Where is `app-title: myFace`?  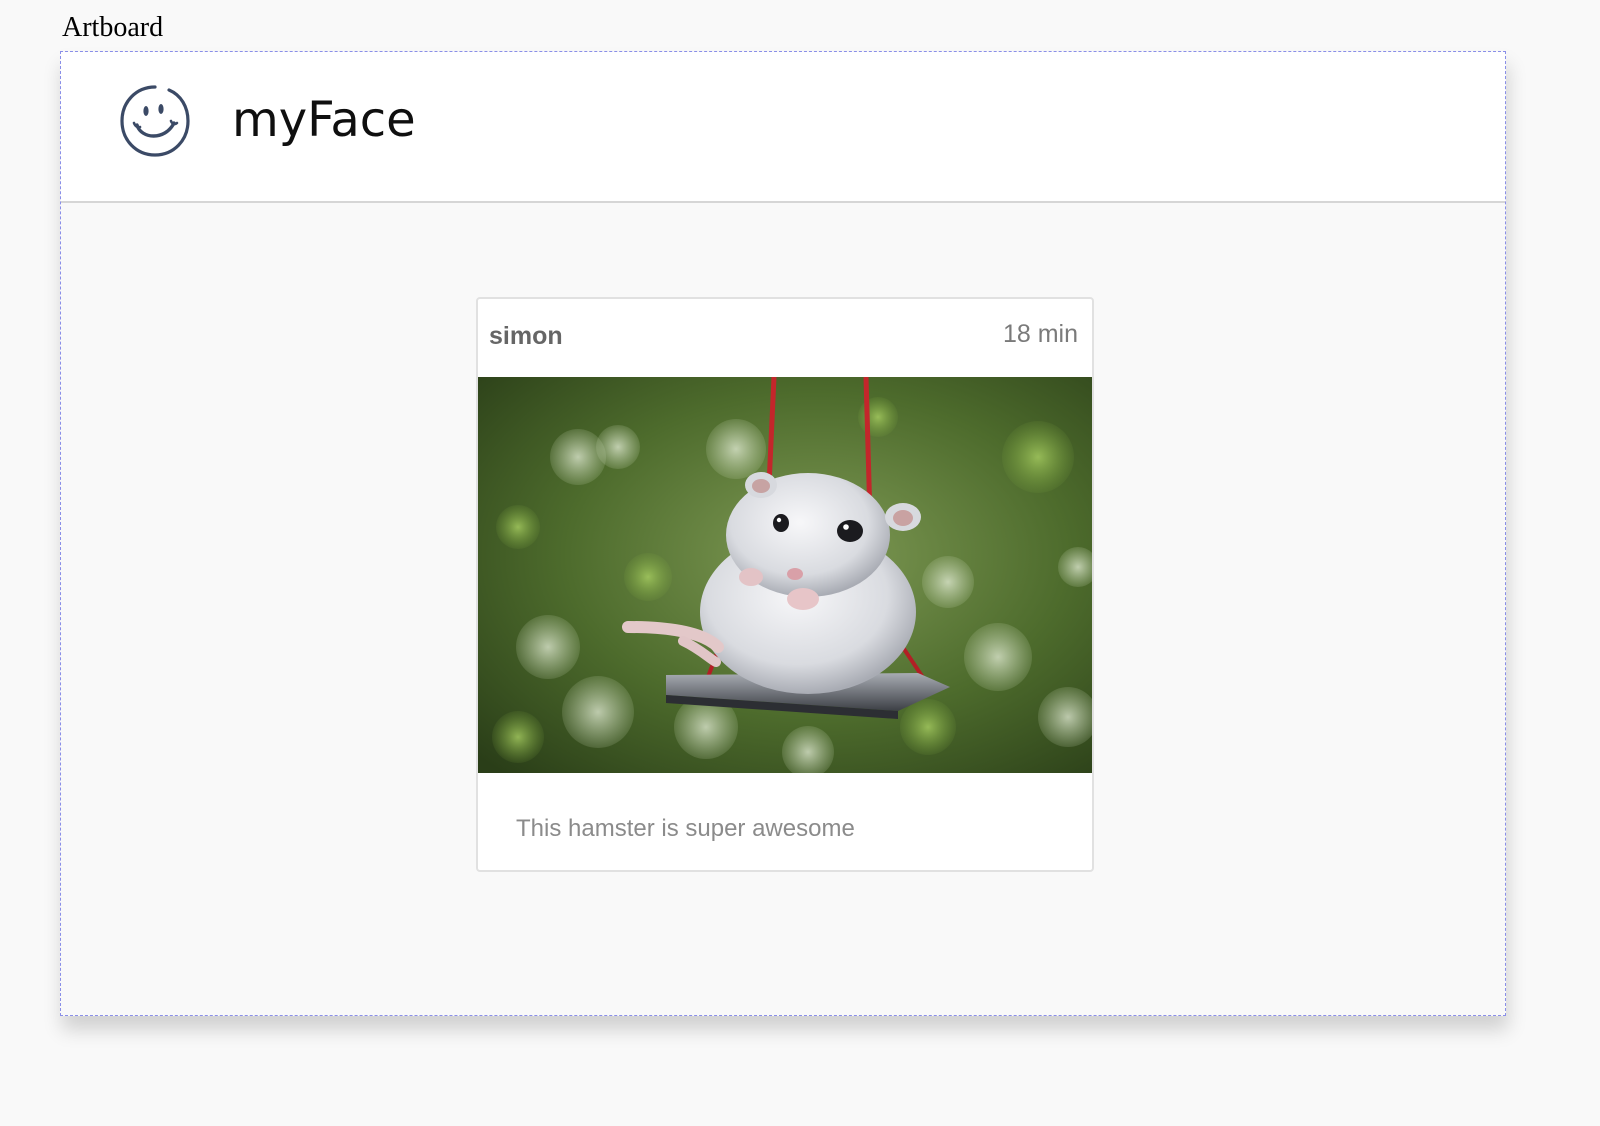
app-title: myFace is located at coordinates (324, 120).